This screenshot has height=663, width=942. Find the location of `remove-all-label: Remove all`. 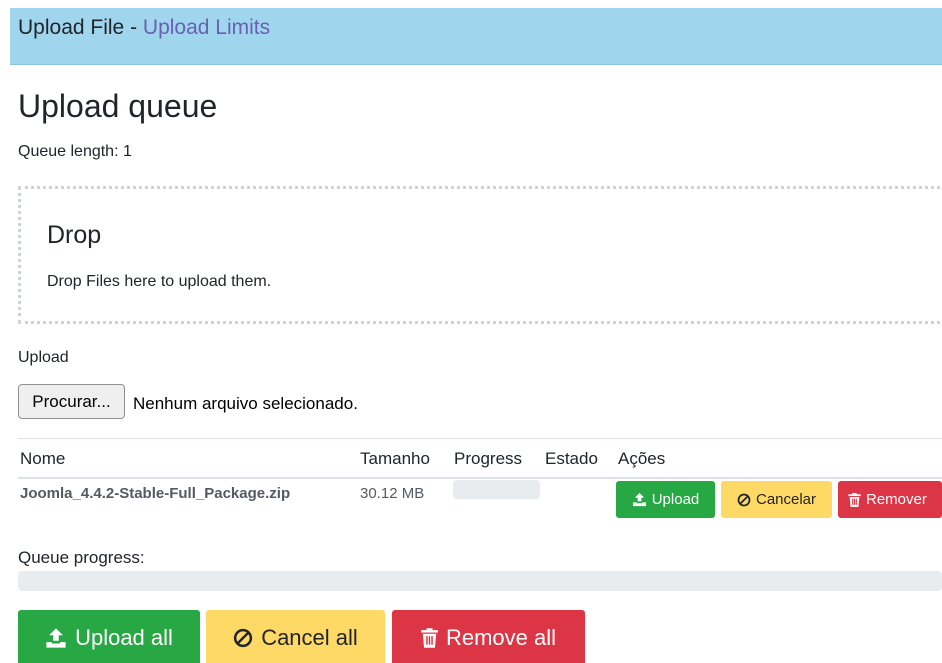

remove-all-label: Remove all is located at coordinates (501, 637).